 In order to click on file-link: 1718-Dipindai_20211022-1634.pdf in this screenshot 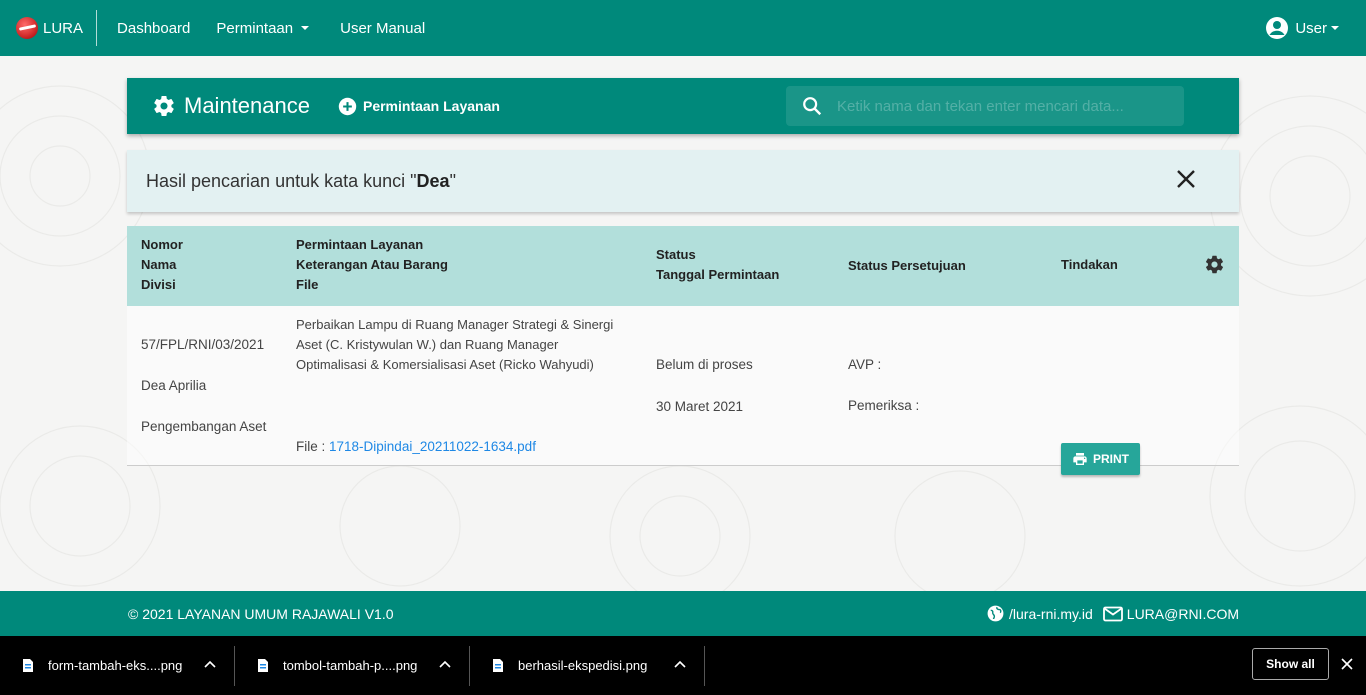, I will do `click(432, 446)`.